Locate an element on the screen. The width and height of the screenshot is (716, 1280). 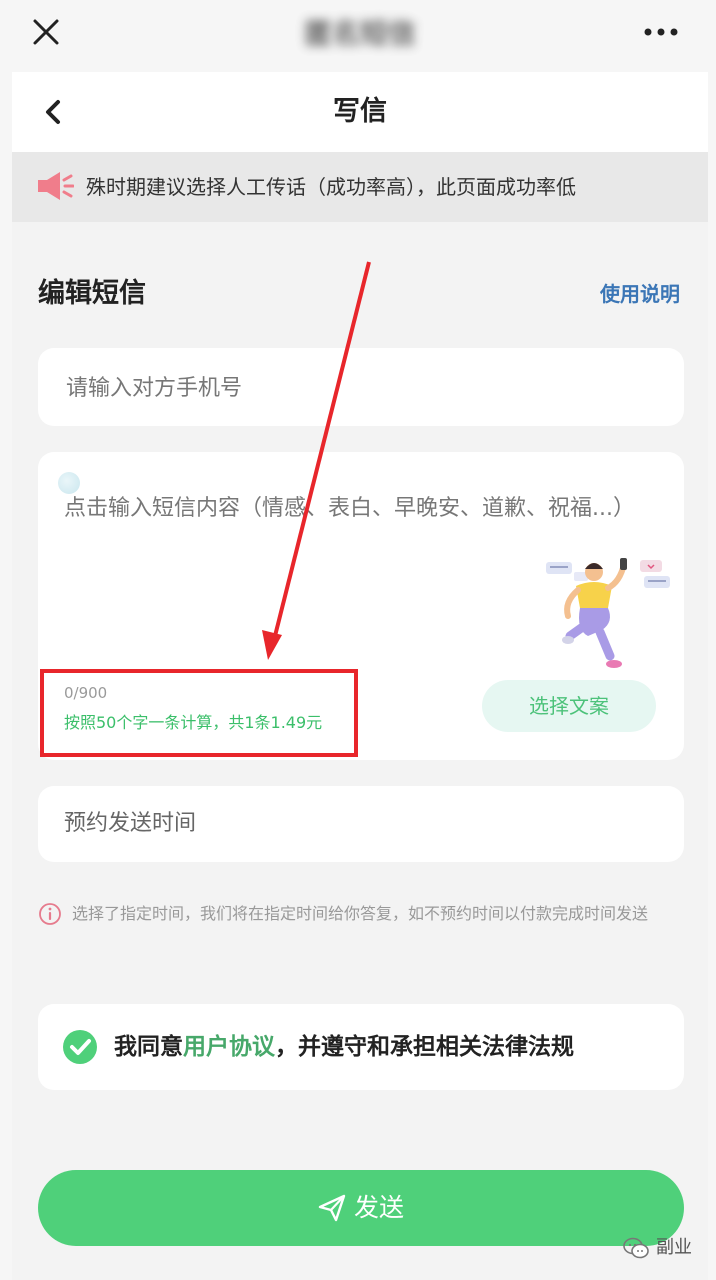
page-title: 写信 is located at coordinates (360, 111).